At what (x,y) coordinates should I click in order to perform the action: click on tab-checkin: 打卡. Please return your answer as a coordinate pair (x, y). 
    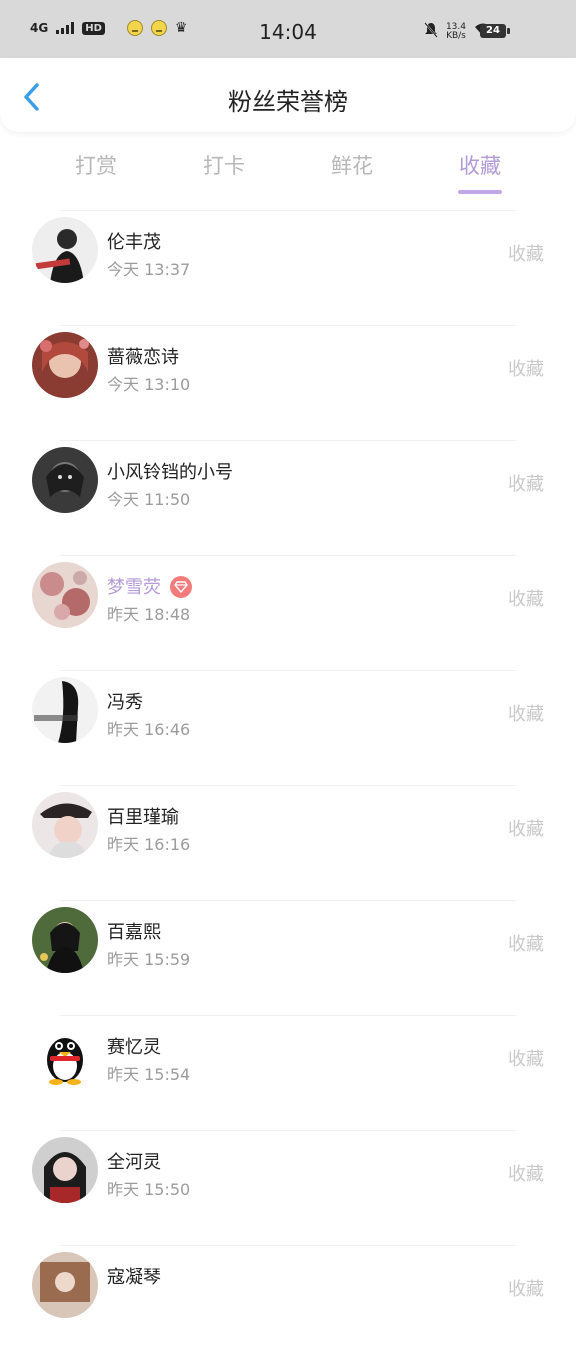
    Looking at the image, I should click on (224, 165).